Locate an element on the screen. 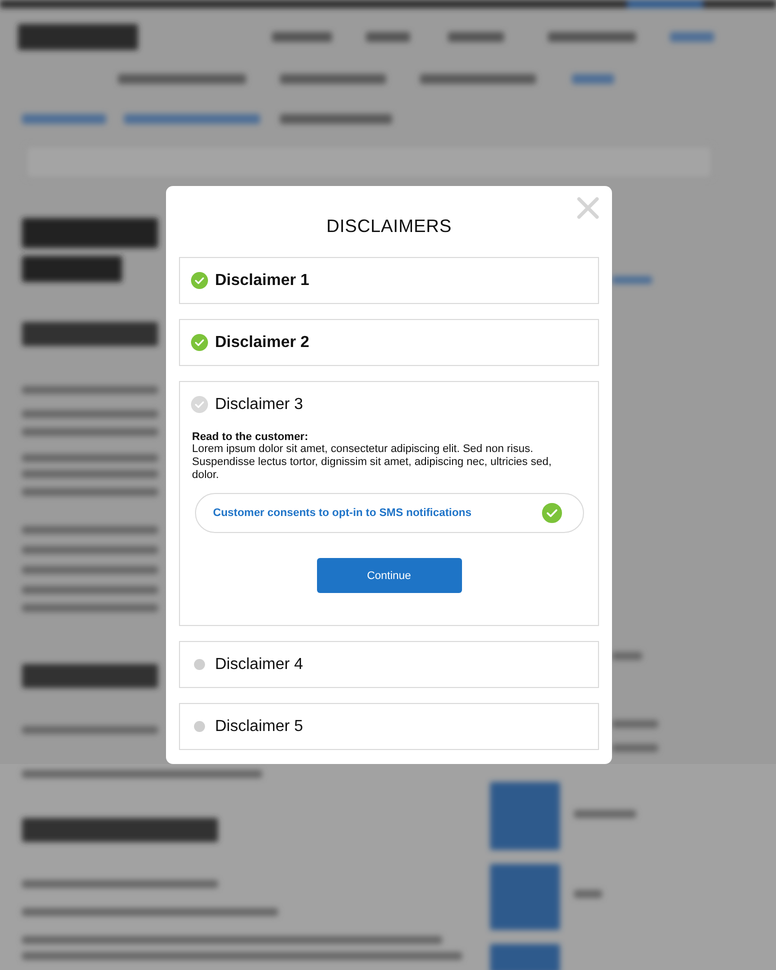 Image resolution: width=776 pixels, height=970 pixels. consent-toggle: Customer consents to opt-in to SMS notifications is located at coordinates (389, 513).